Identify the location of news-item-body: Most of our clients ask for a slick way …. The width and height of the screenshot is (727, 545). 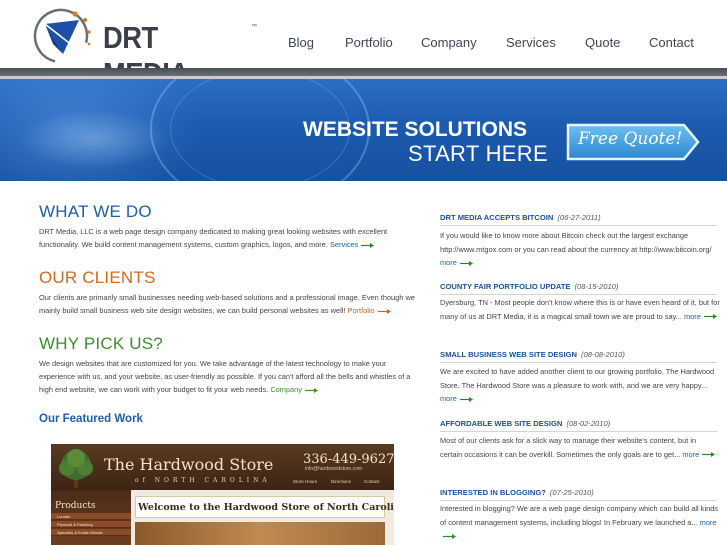
(580, 447).